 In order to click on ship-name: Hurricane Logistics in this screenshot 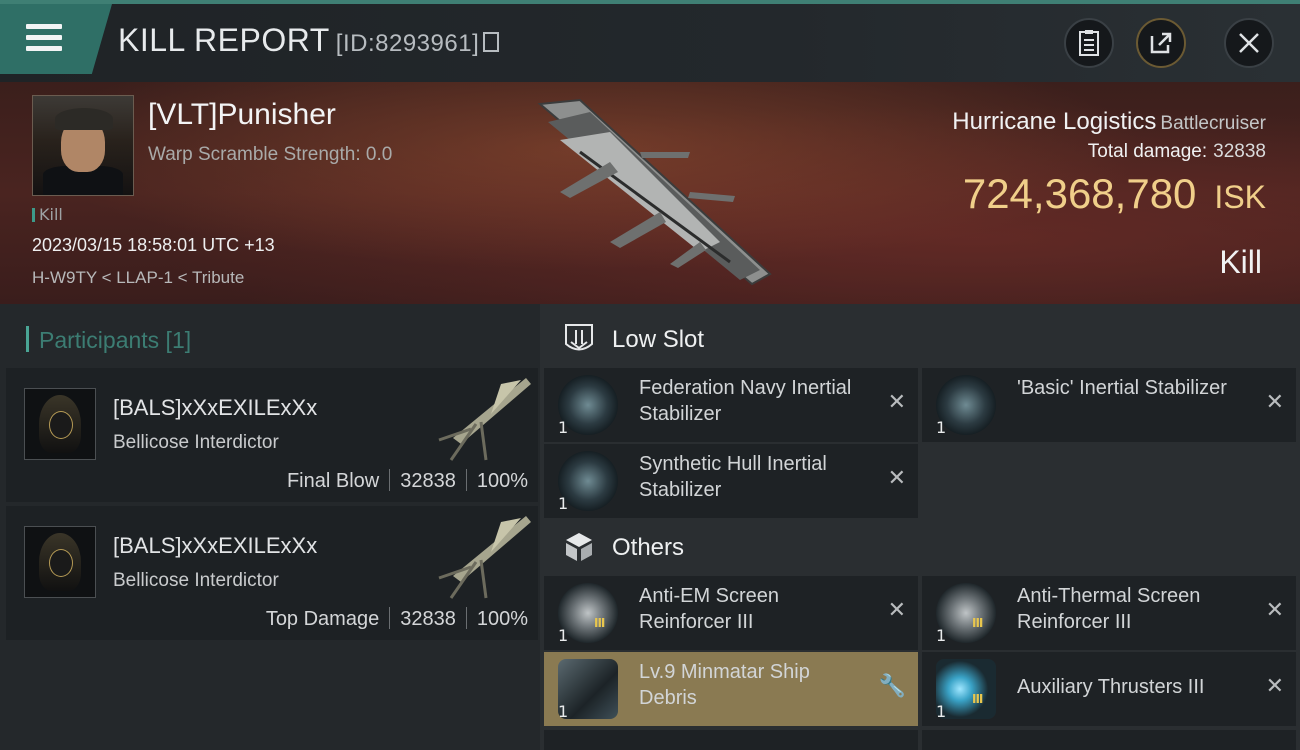, I will do `click(1054, 121)`.